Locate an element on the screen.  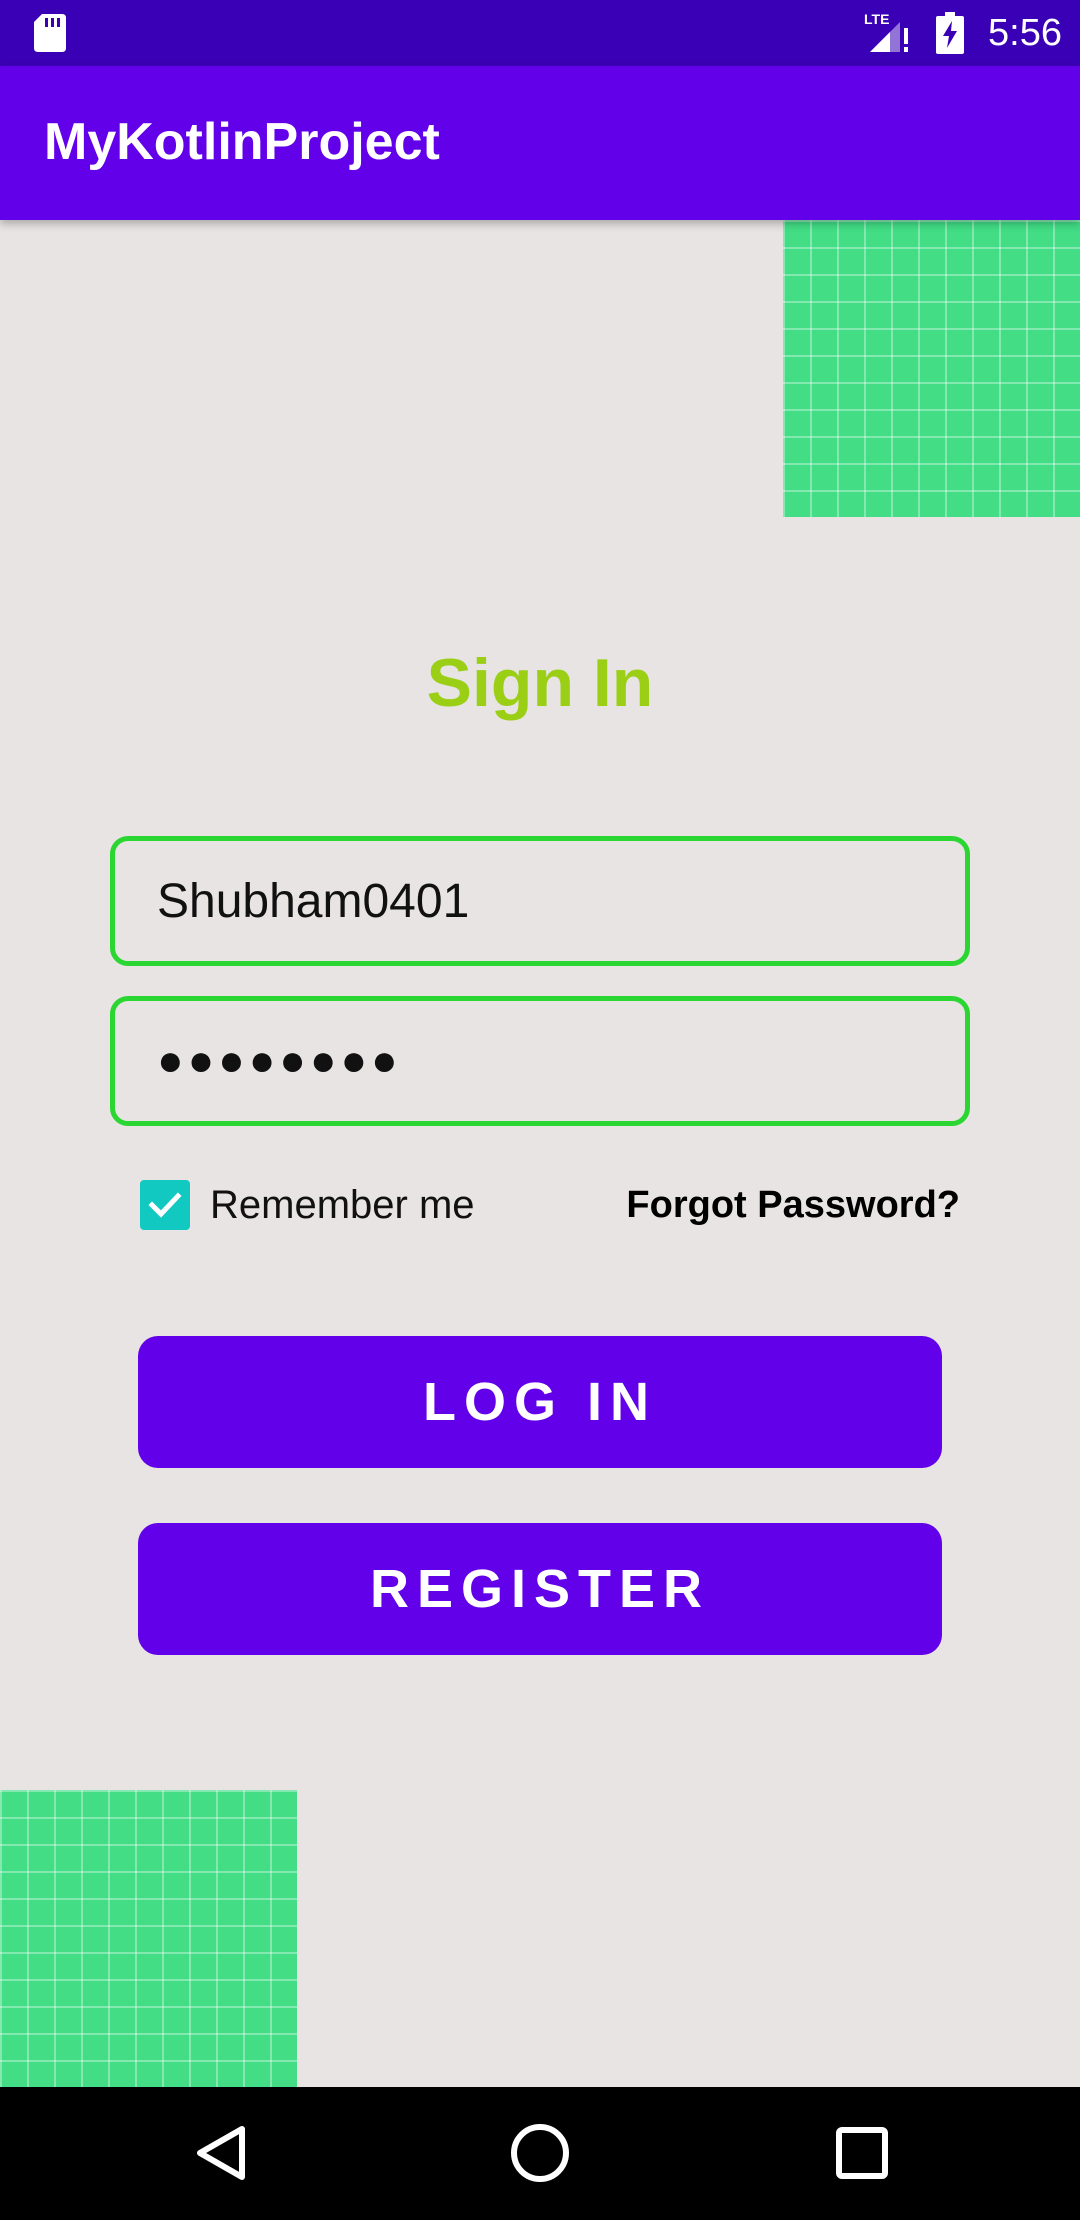
remember-me-label: Remember me is located at coordinates (342, 1205).